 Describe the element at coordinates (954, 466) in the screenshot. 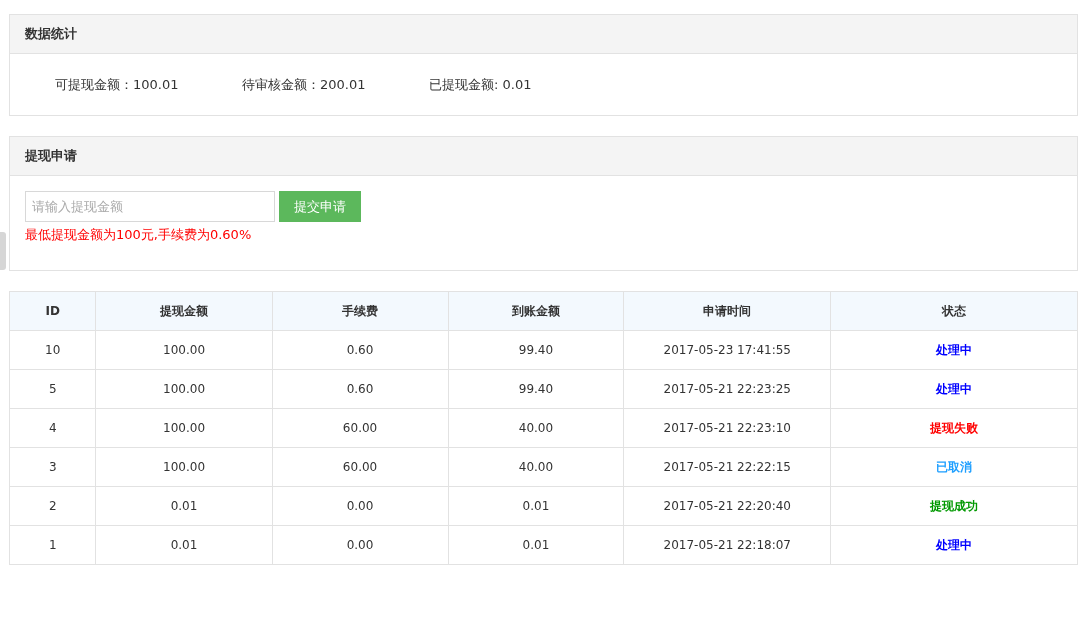

I see `status-text: 已取消` at that location.